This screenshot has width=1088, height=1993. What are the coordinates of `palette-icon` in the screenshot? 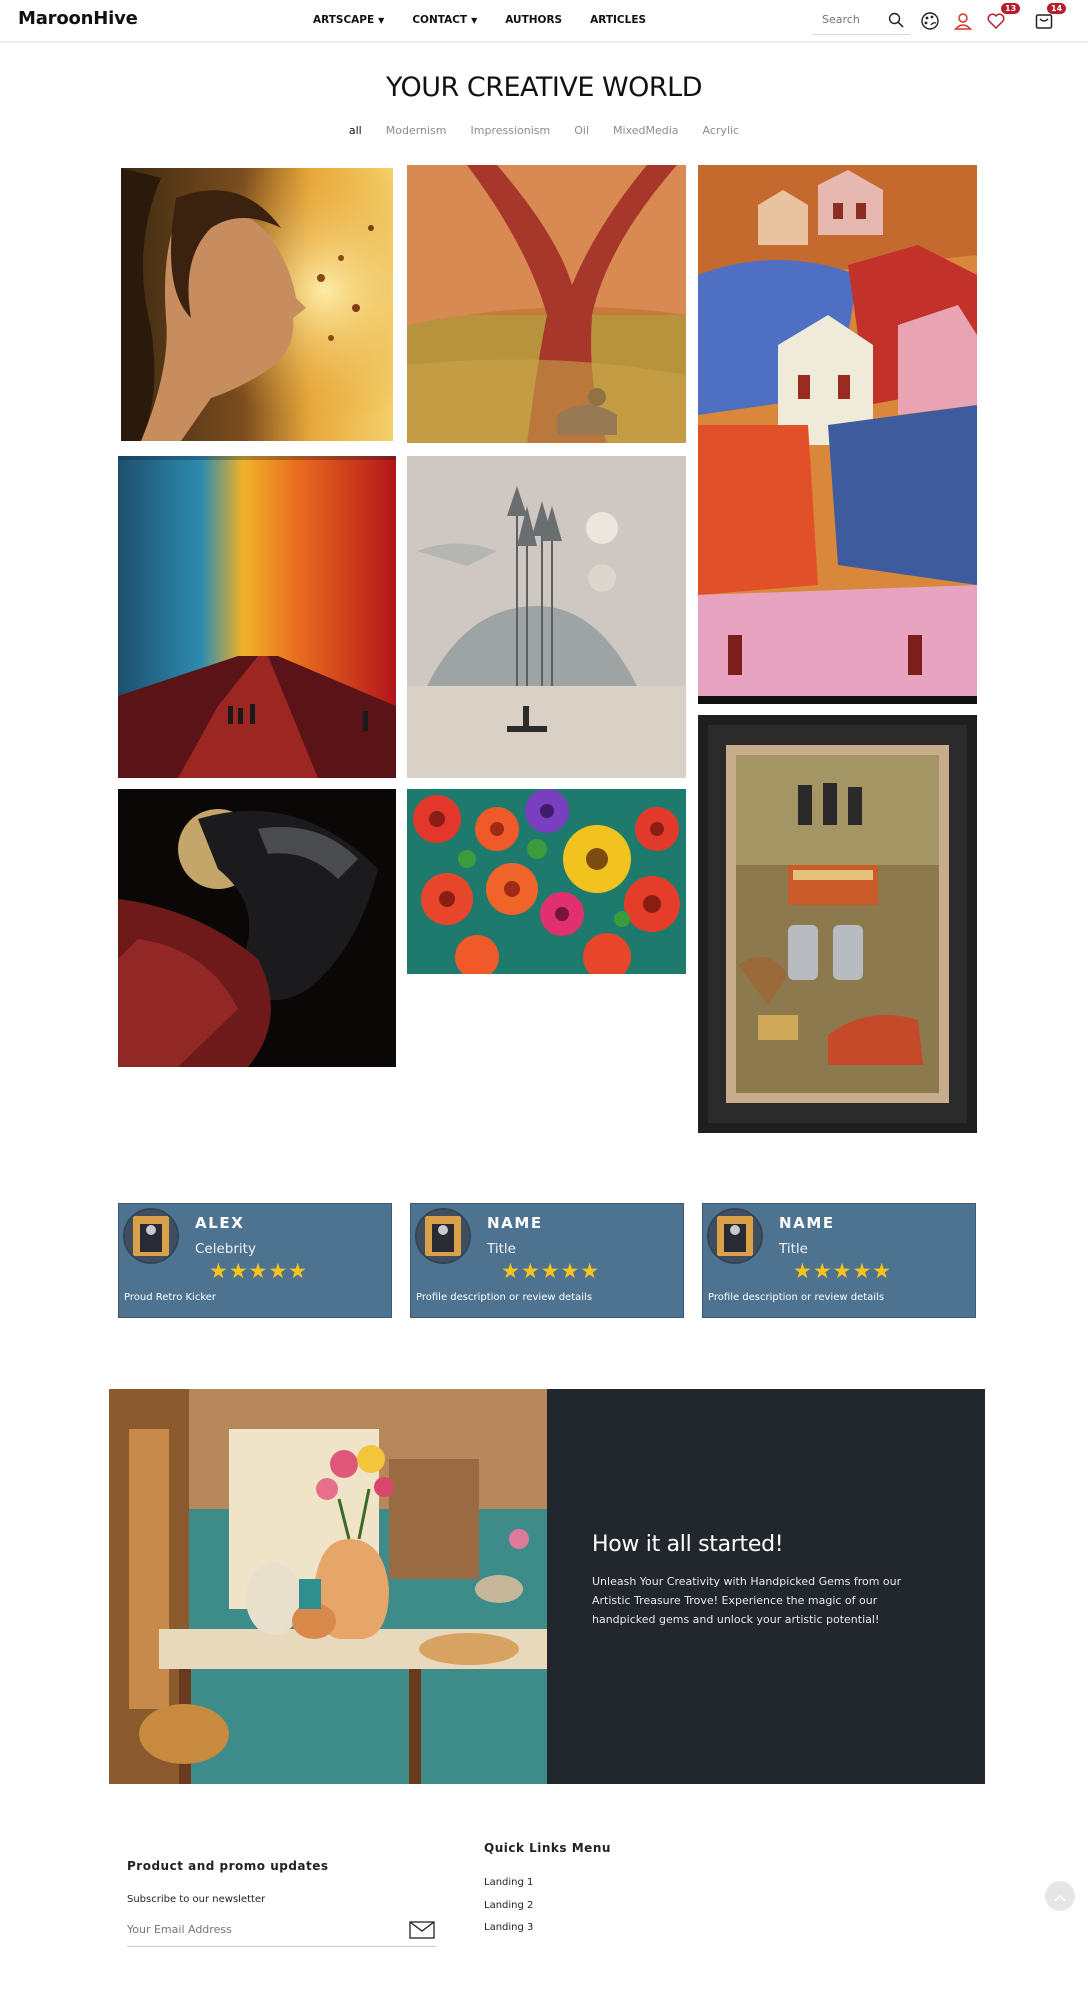 It's located at (930, 21).